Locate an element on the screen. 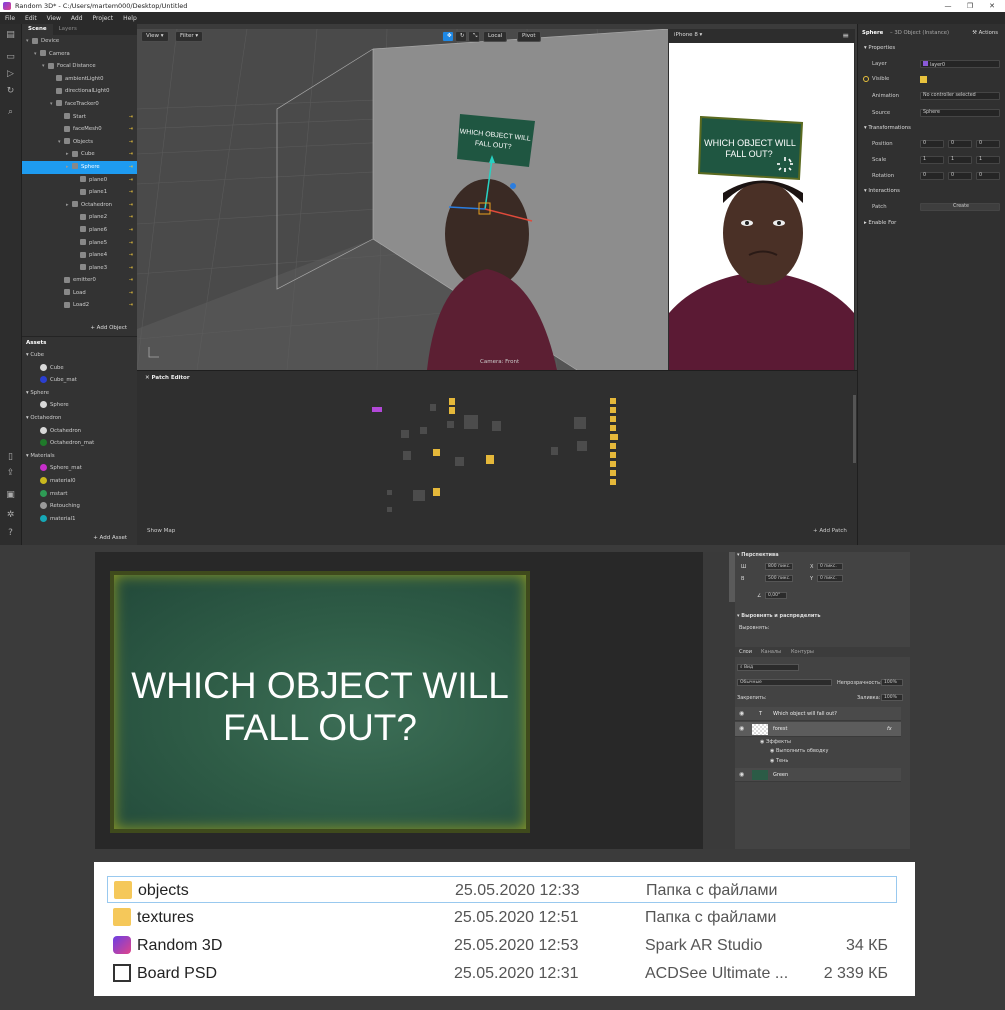 The width and height of the screenshot is (1005, 1010). add-asset-button: + Add Asset is located at coordinates (110, 538).